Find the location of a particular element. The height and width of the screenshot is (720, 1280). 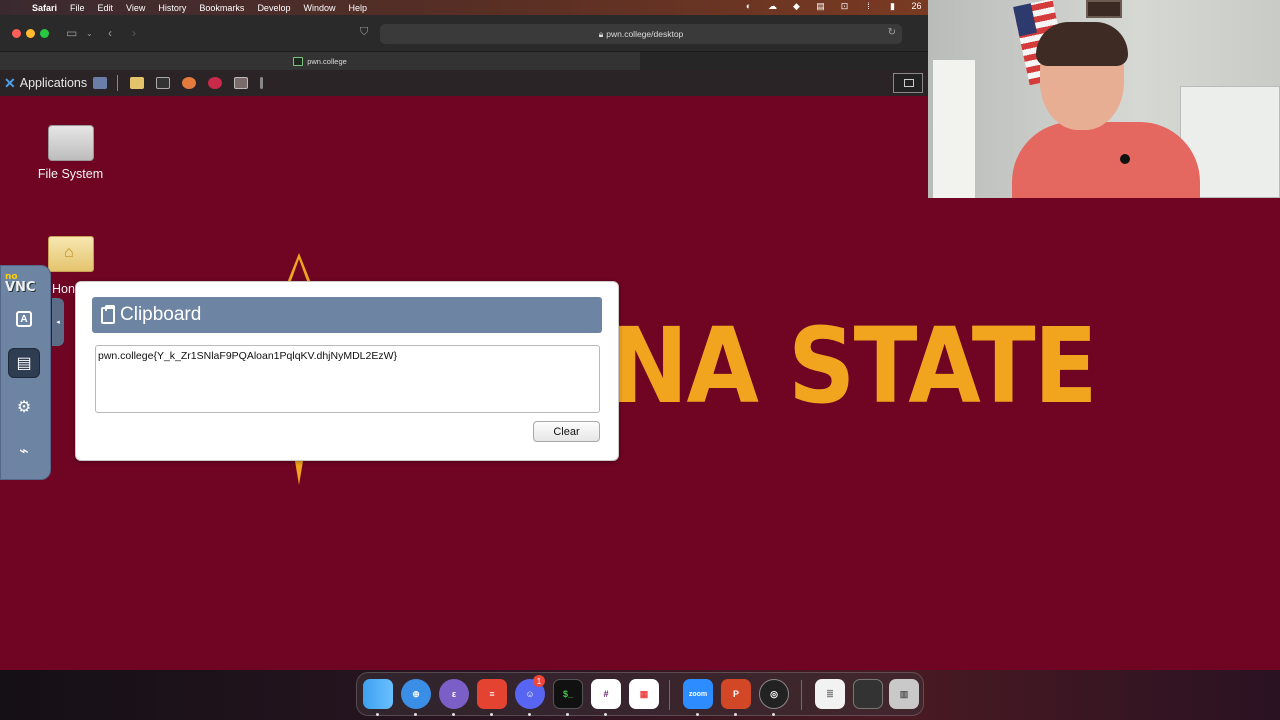

keyboard-button: A is located at coordinates (24, 319).